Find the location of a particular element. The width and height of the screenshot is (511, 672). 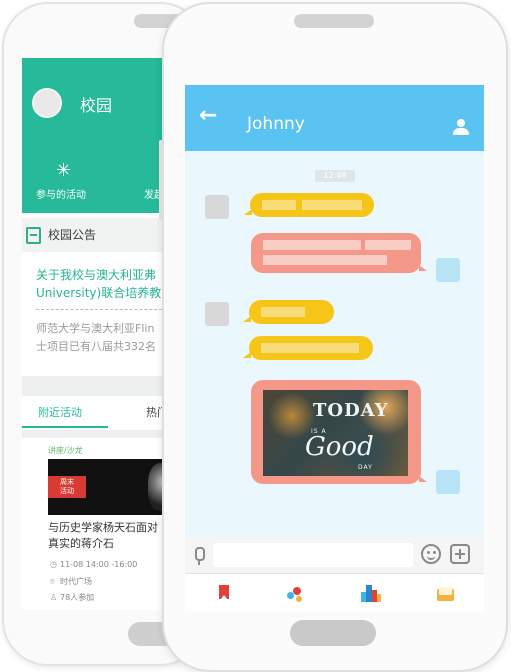

profile-icon is located at coordinates (461, 127).